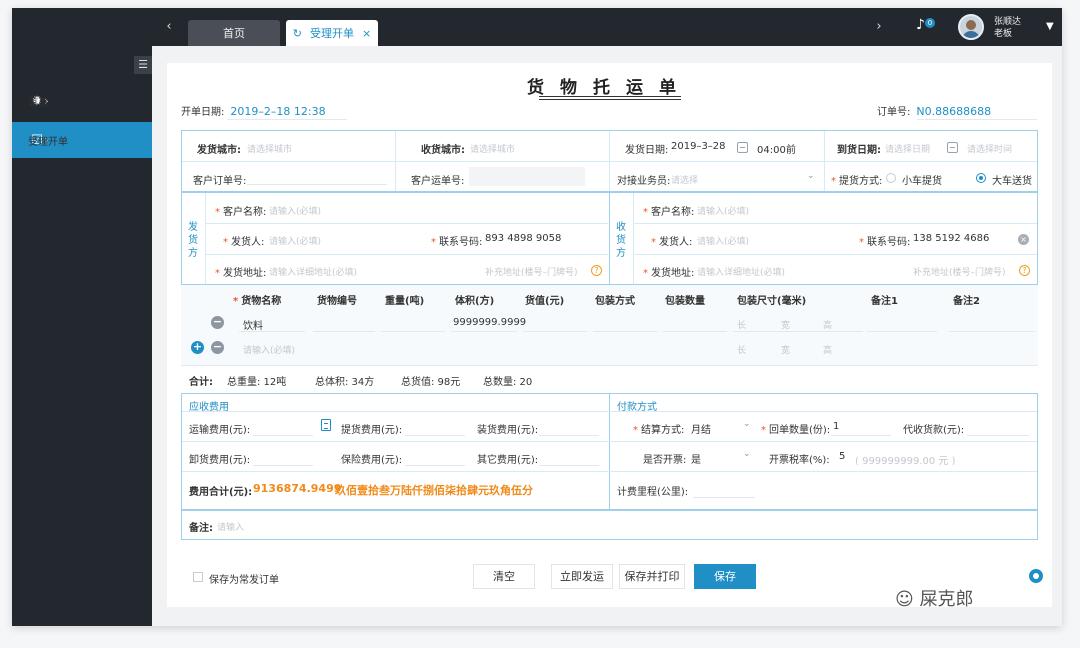 This screenshot has height=648, width=1080. Describe the element at coordinates (951, 238) in the screenshot. I see `receiver-phone-input: 138 5192 4686` at that location.